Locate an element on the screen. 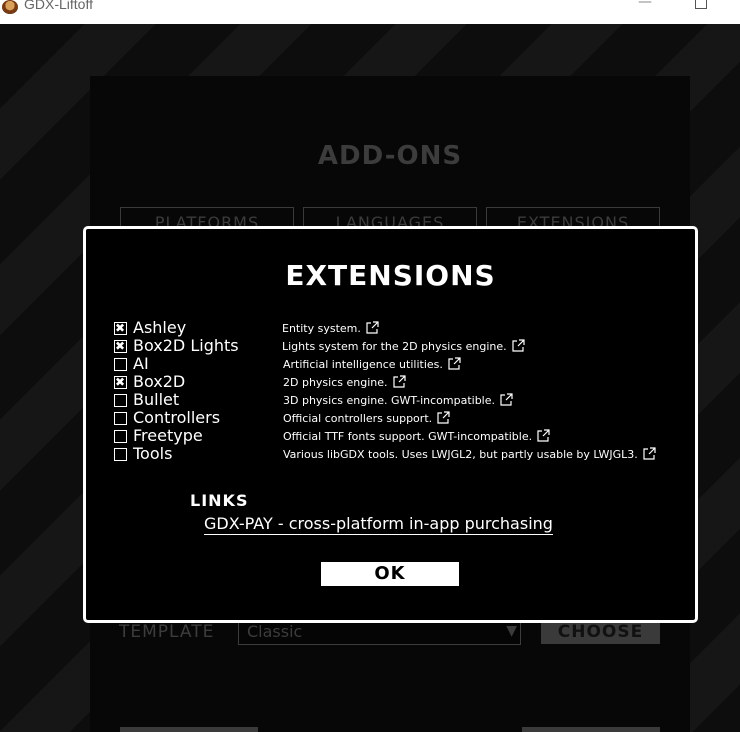 This screenshot has height=732, width=740. minimize-button: — is located at coordinates (645, 5).